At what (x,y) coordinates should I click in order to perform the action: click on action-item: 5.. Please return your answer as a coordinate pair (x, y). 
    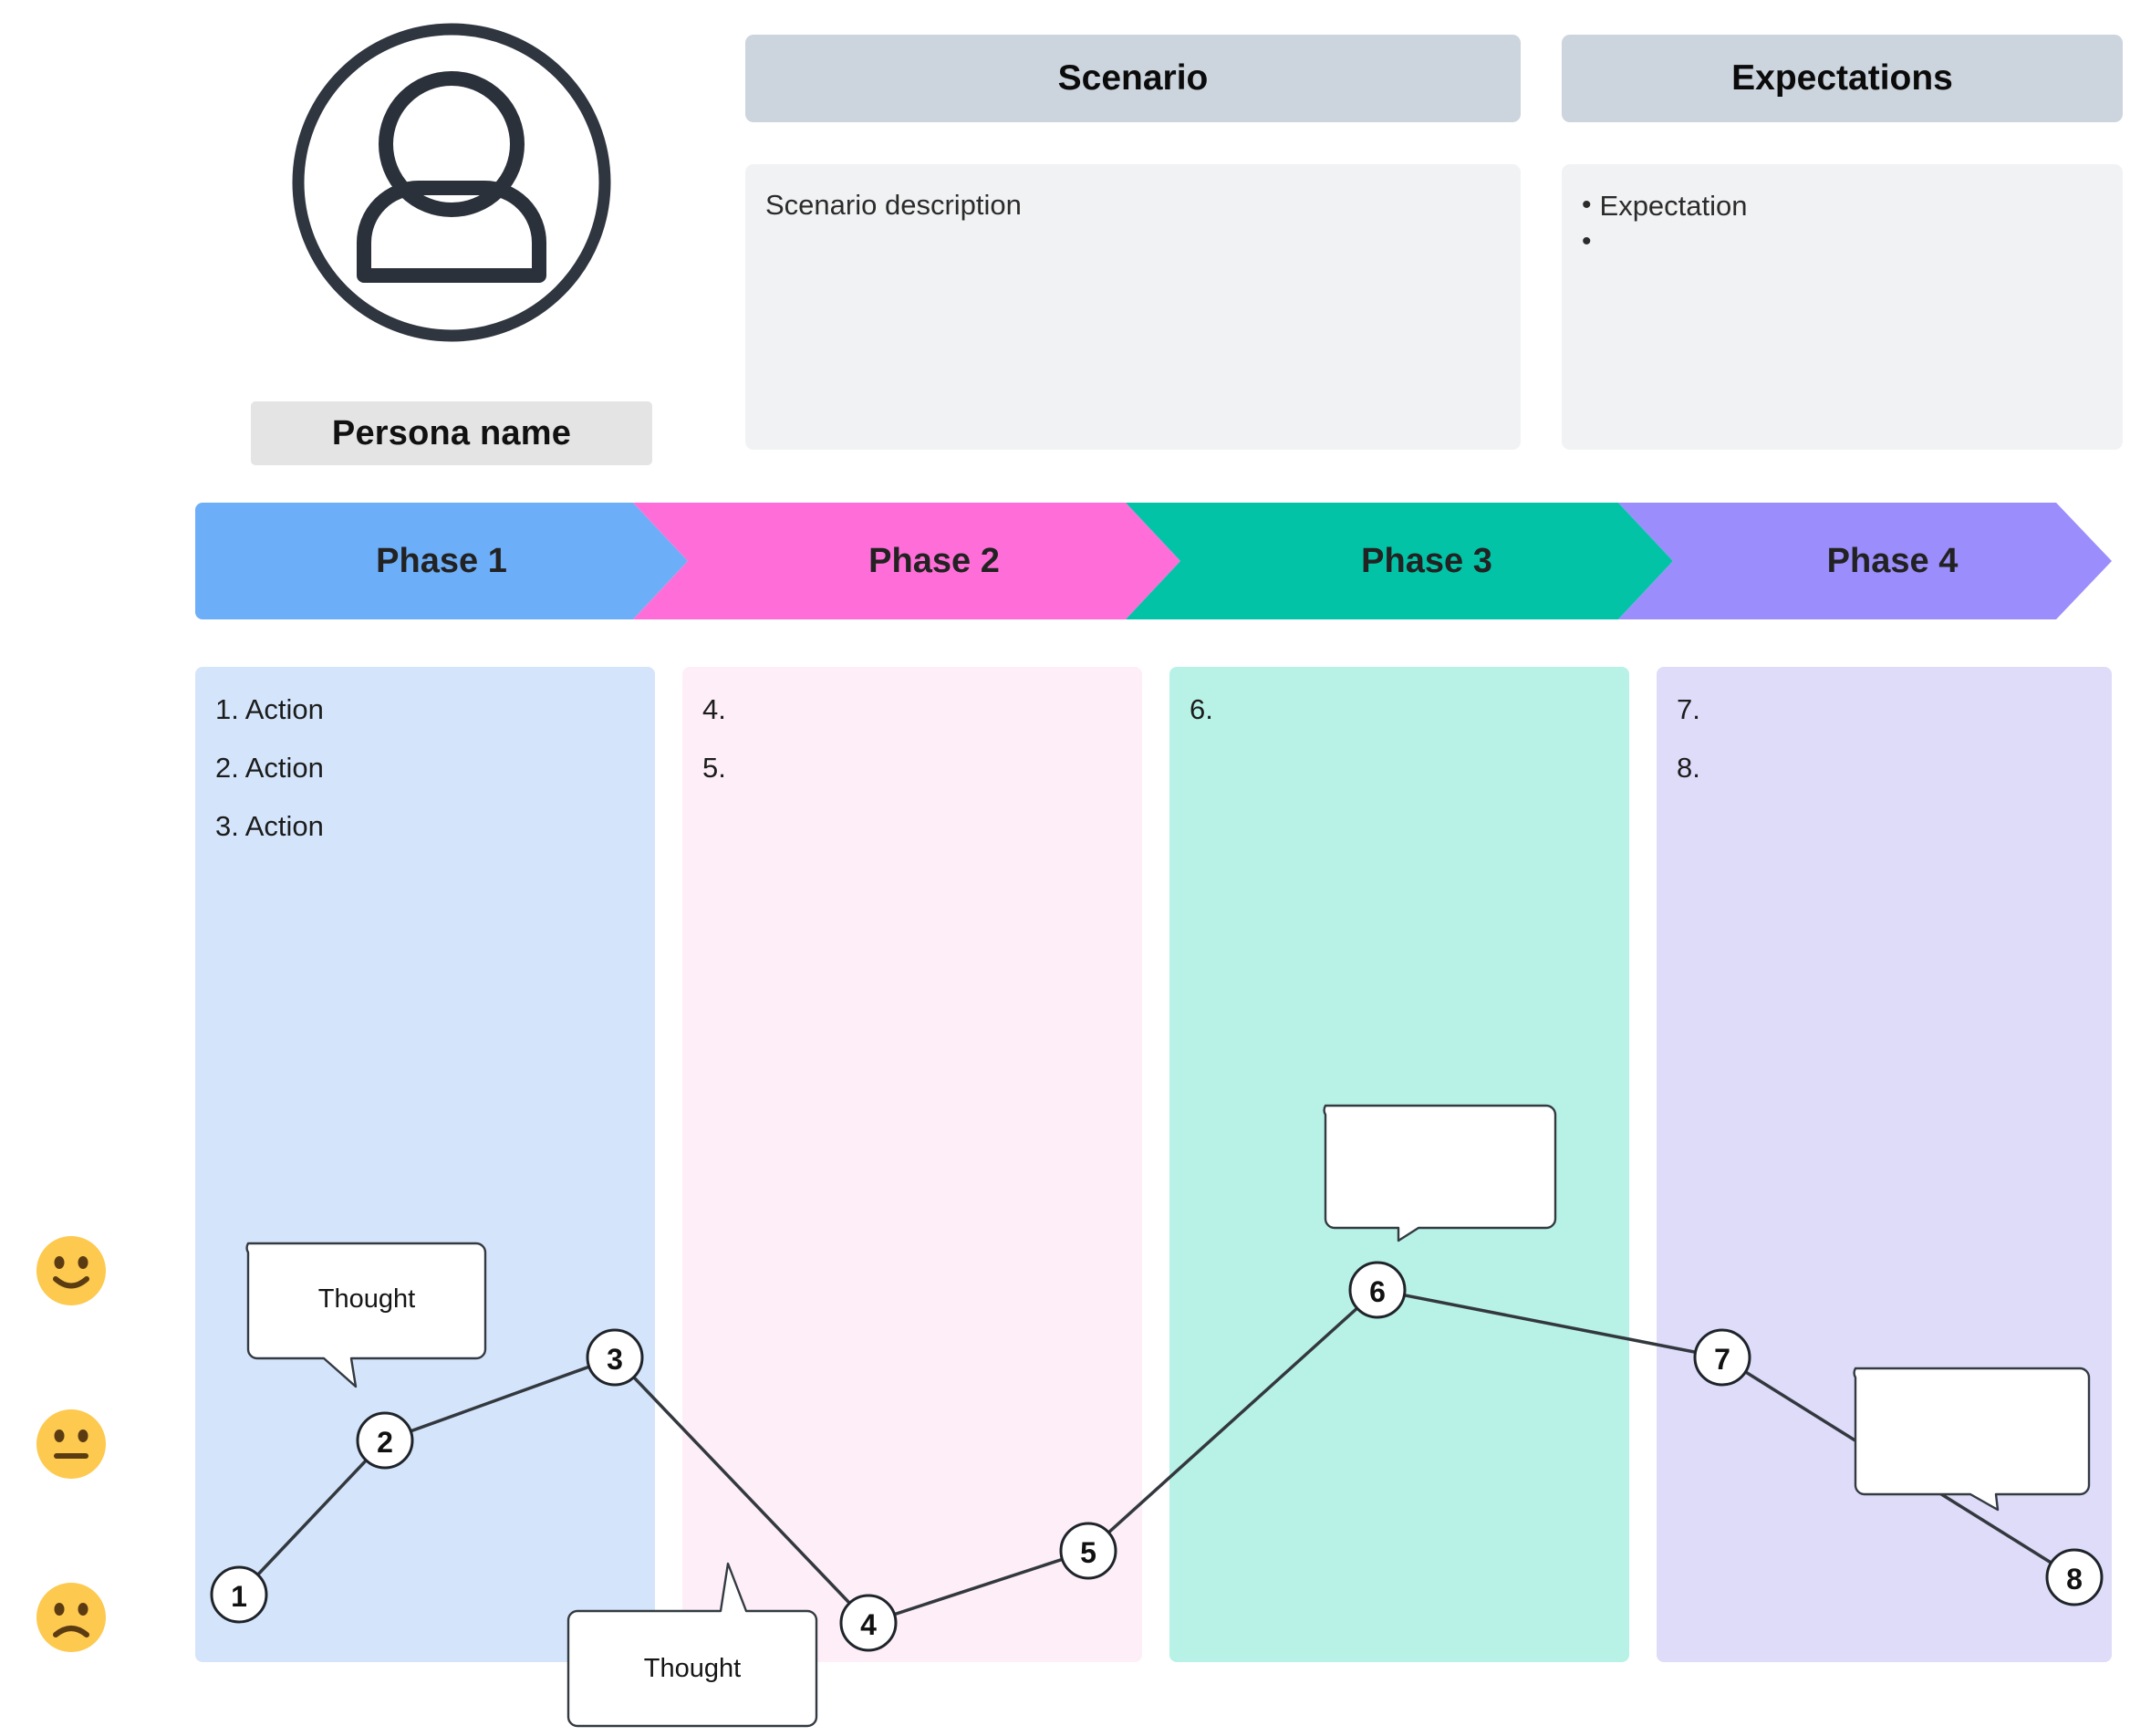
    Looking at the image, I should click on (912, 768).